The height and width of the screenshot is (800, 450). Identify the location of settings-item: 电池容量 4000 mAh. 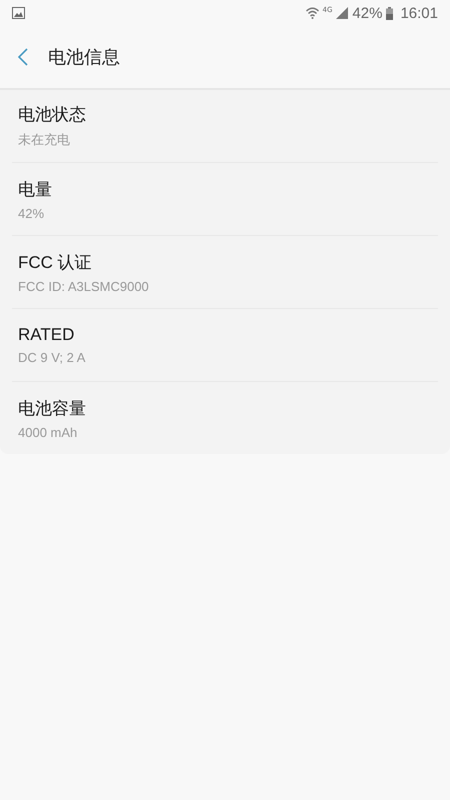
(225, 418).